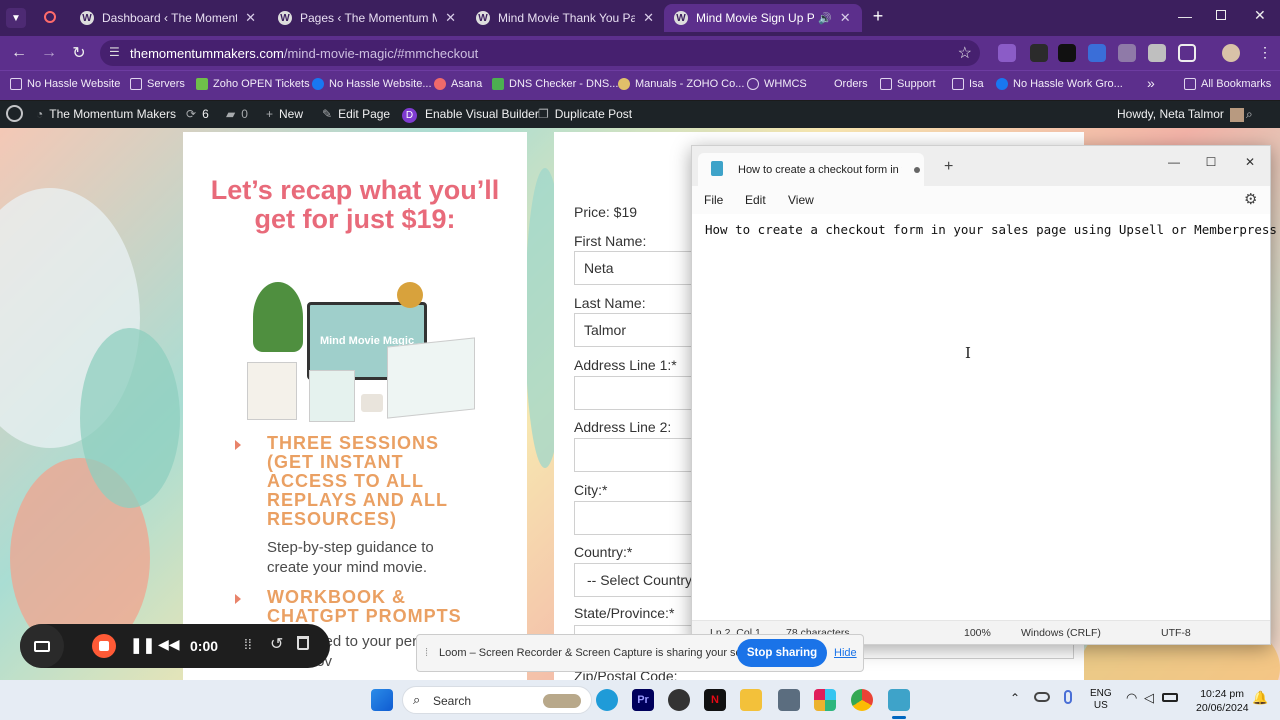 The width and height of the screenshot is (1280, 720). Describe the element at coordinates (42, 646) in the screenshot. I see `camera-toggle-icon` at that location.